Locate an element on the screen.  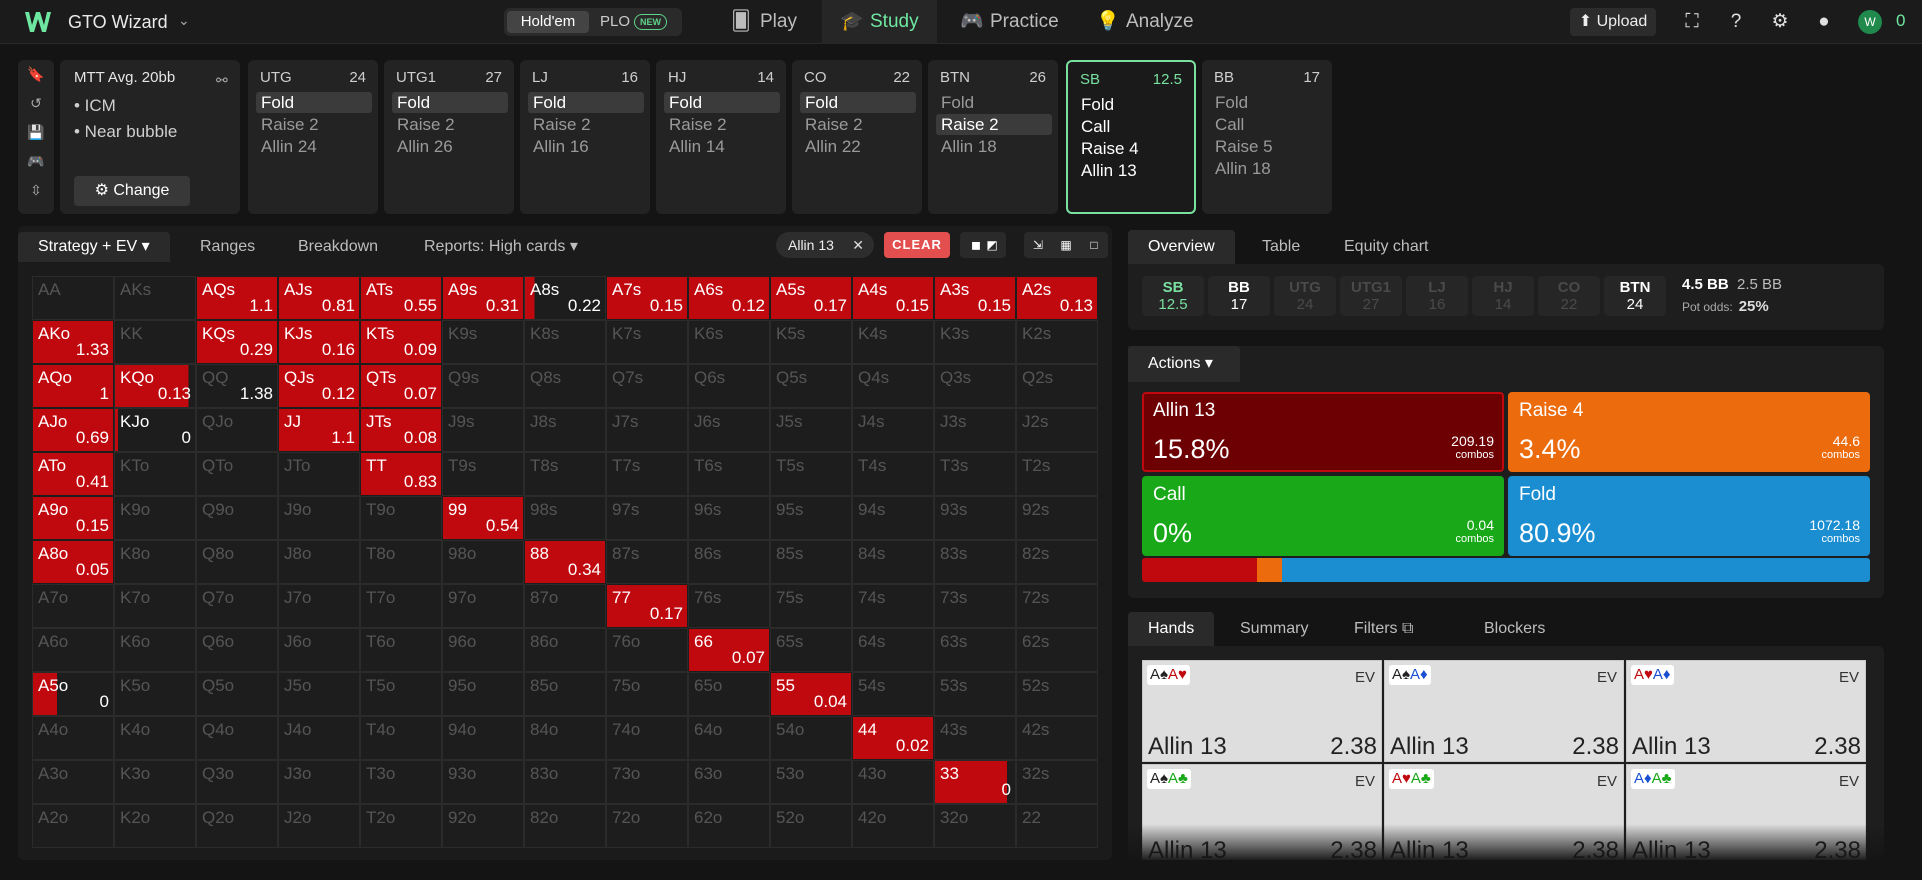
hand-cell: A3s 0.15 is located at coordinates (975, 298).